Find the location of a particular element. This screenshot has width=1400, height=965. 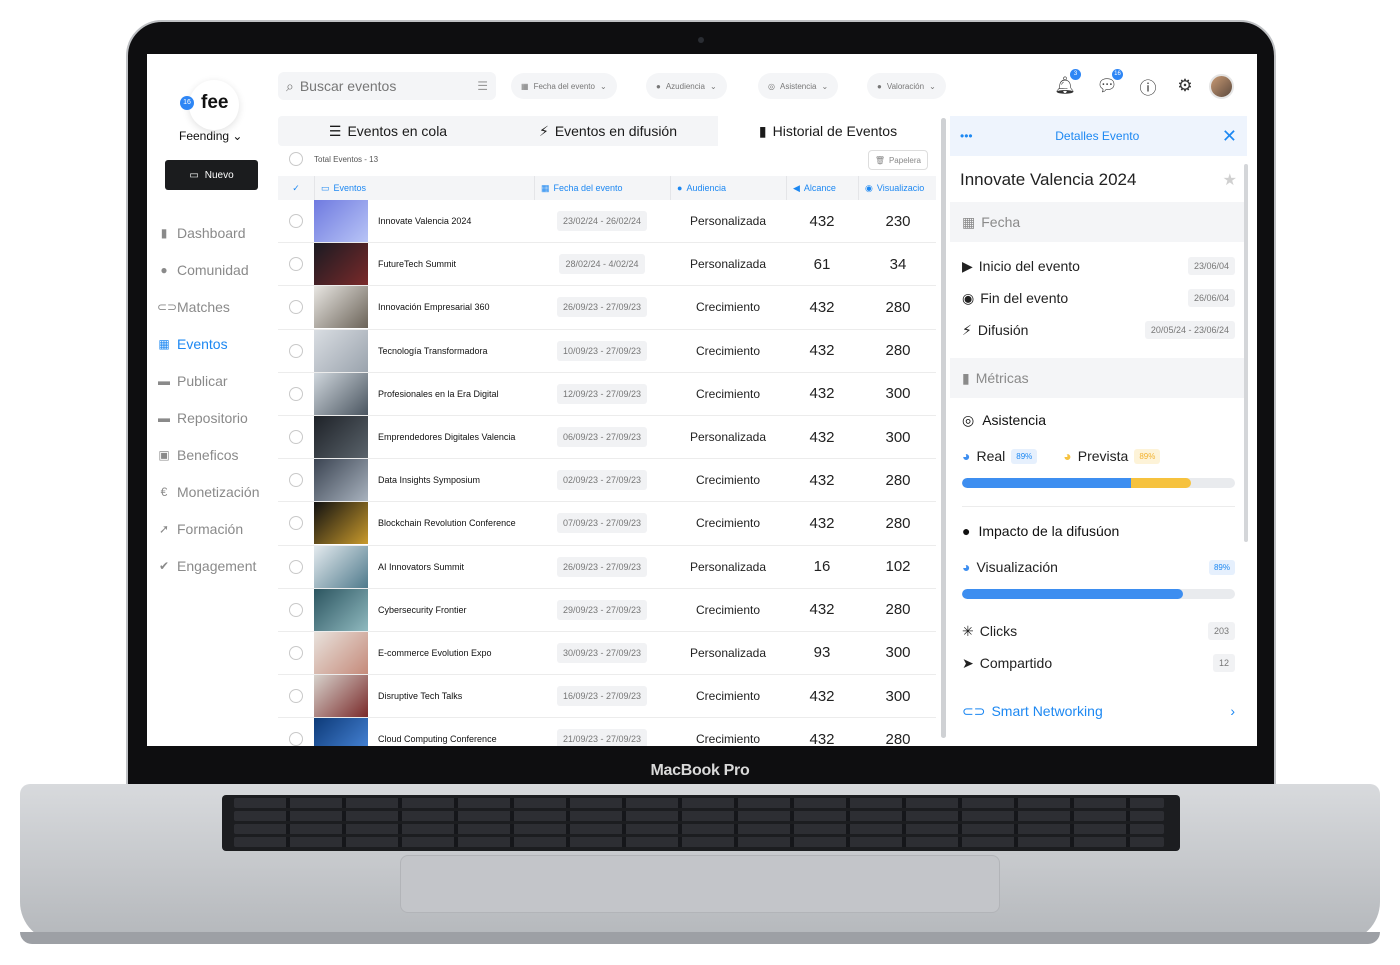

trash-icon: 🗑︎ is located at coordinates (879, 160).